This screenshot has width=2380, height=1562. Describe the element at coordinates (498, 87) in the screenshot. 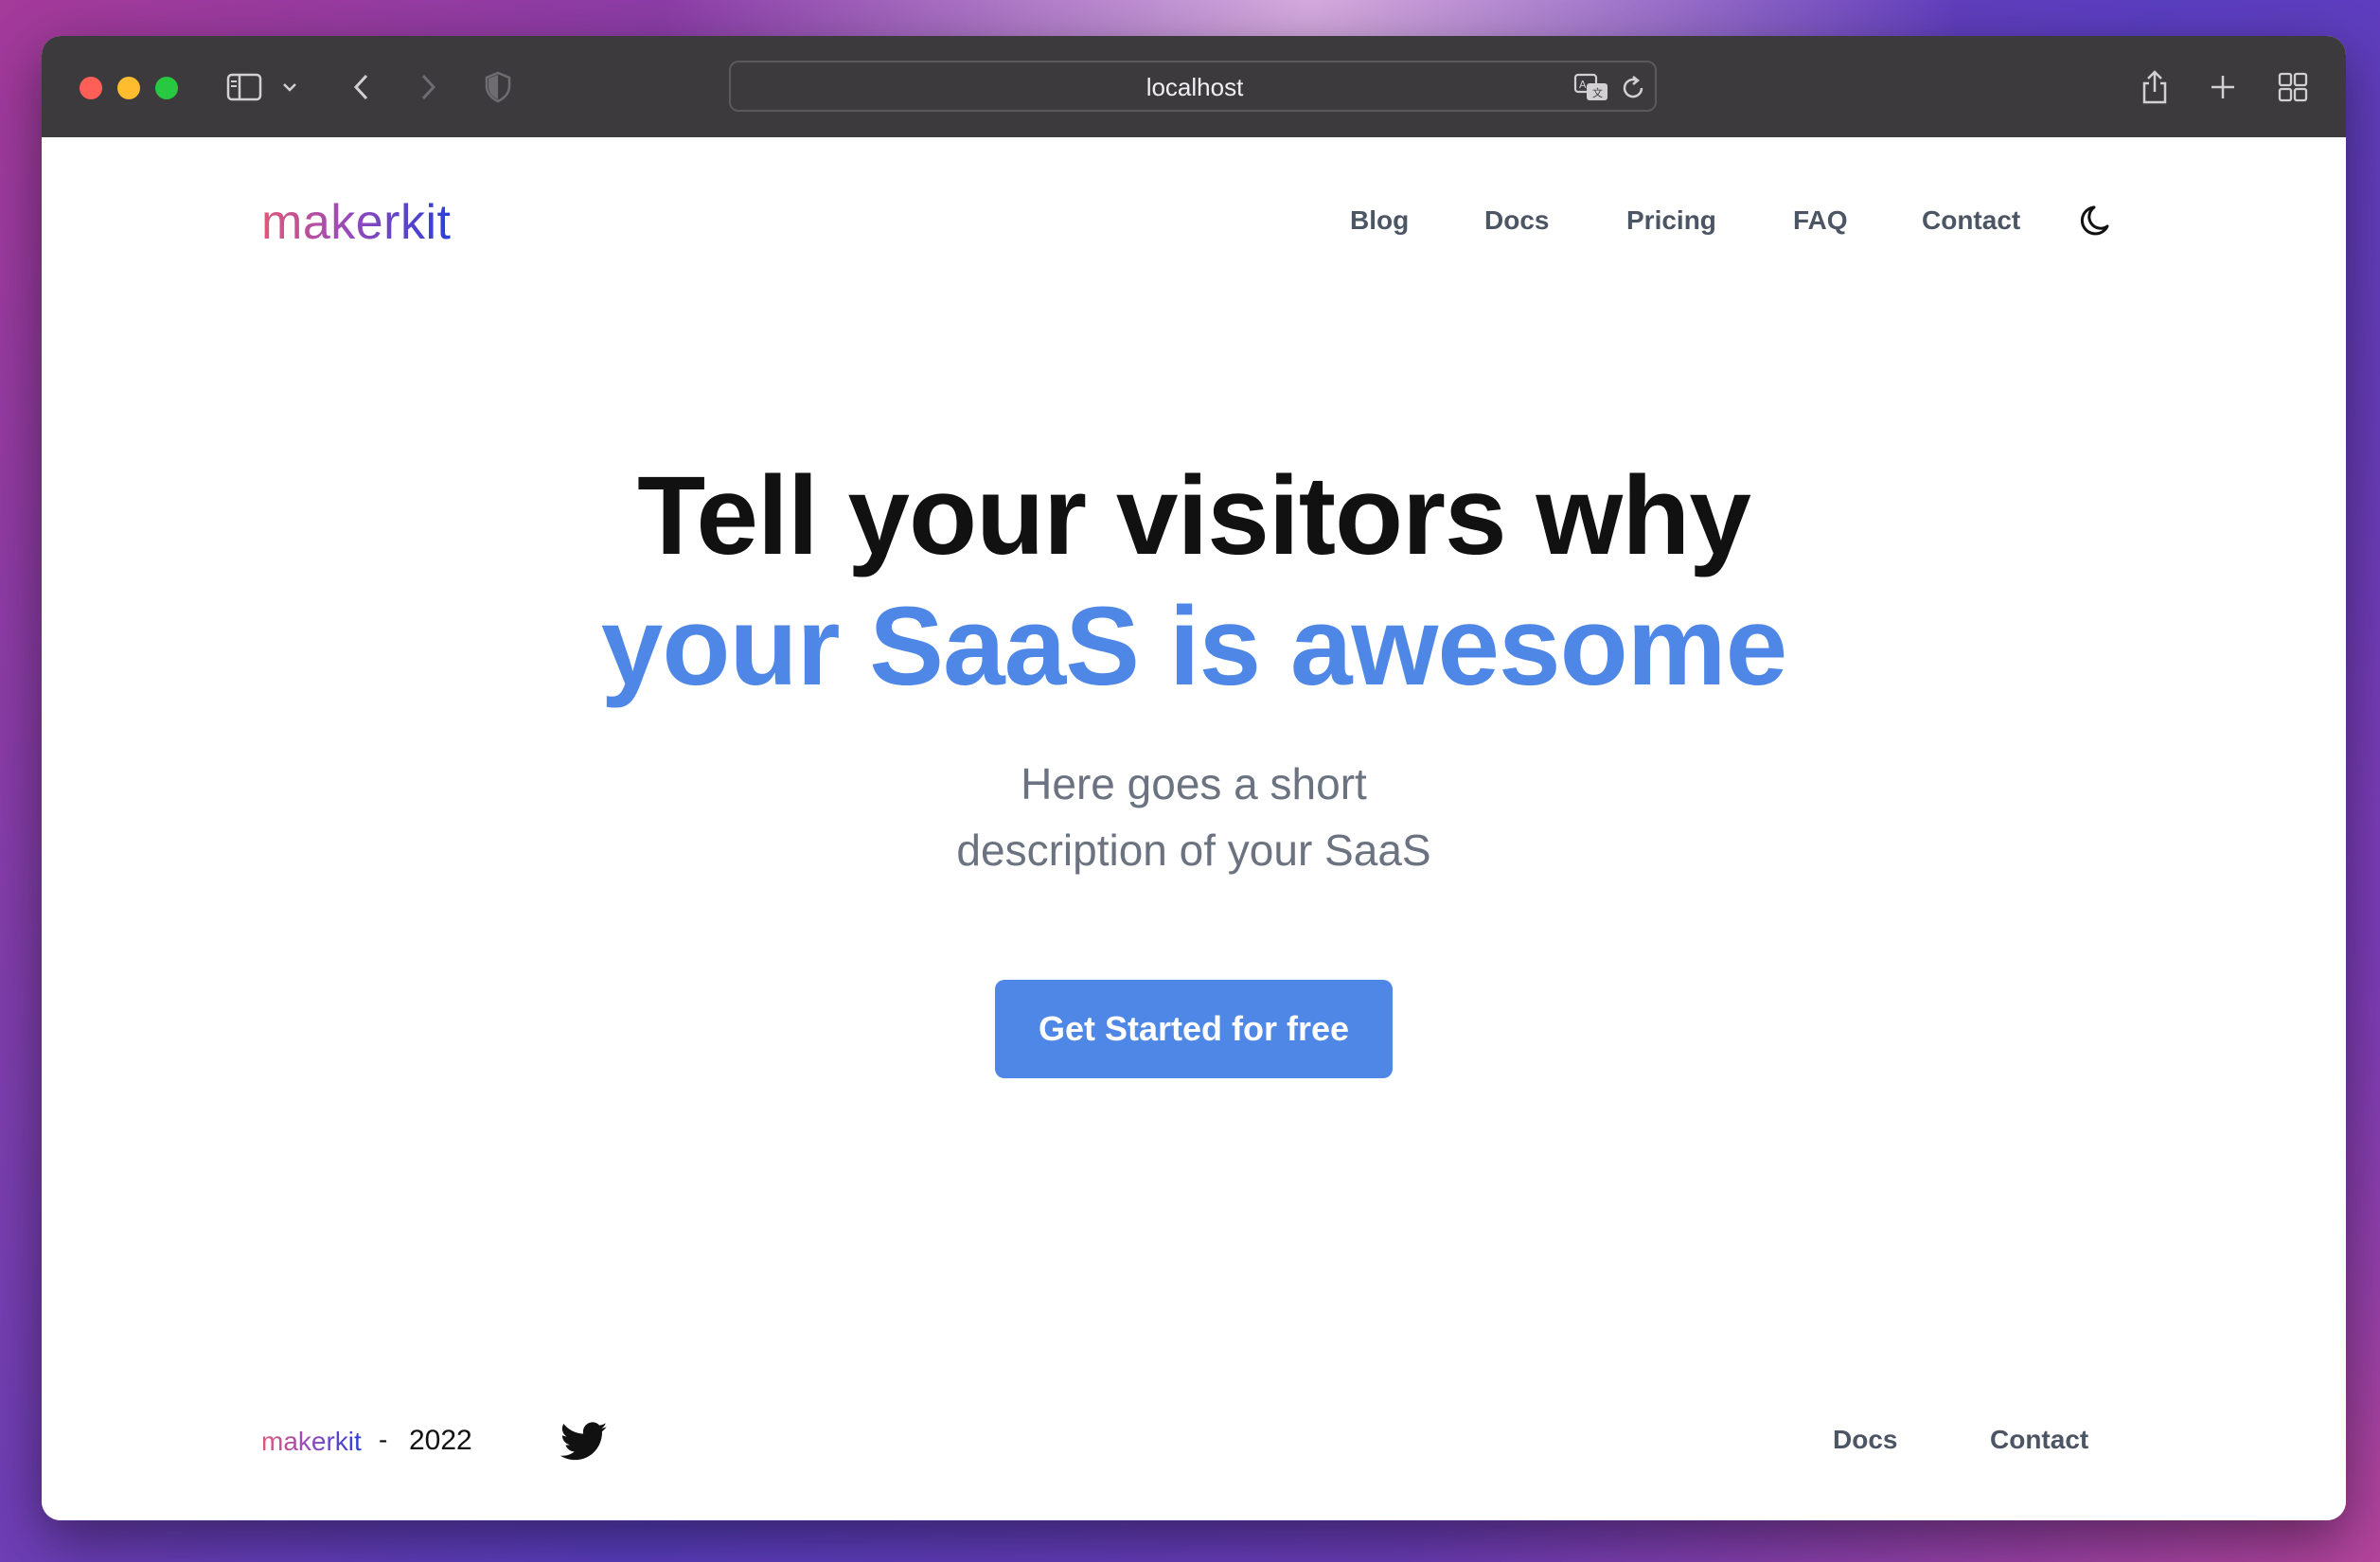

I see `shield-icon` at that location.